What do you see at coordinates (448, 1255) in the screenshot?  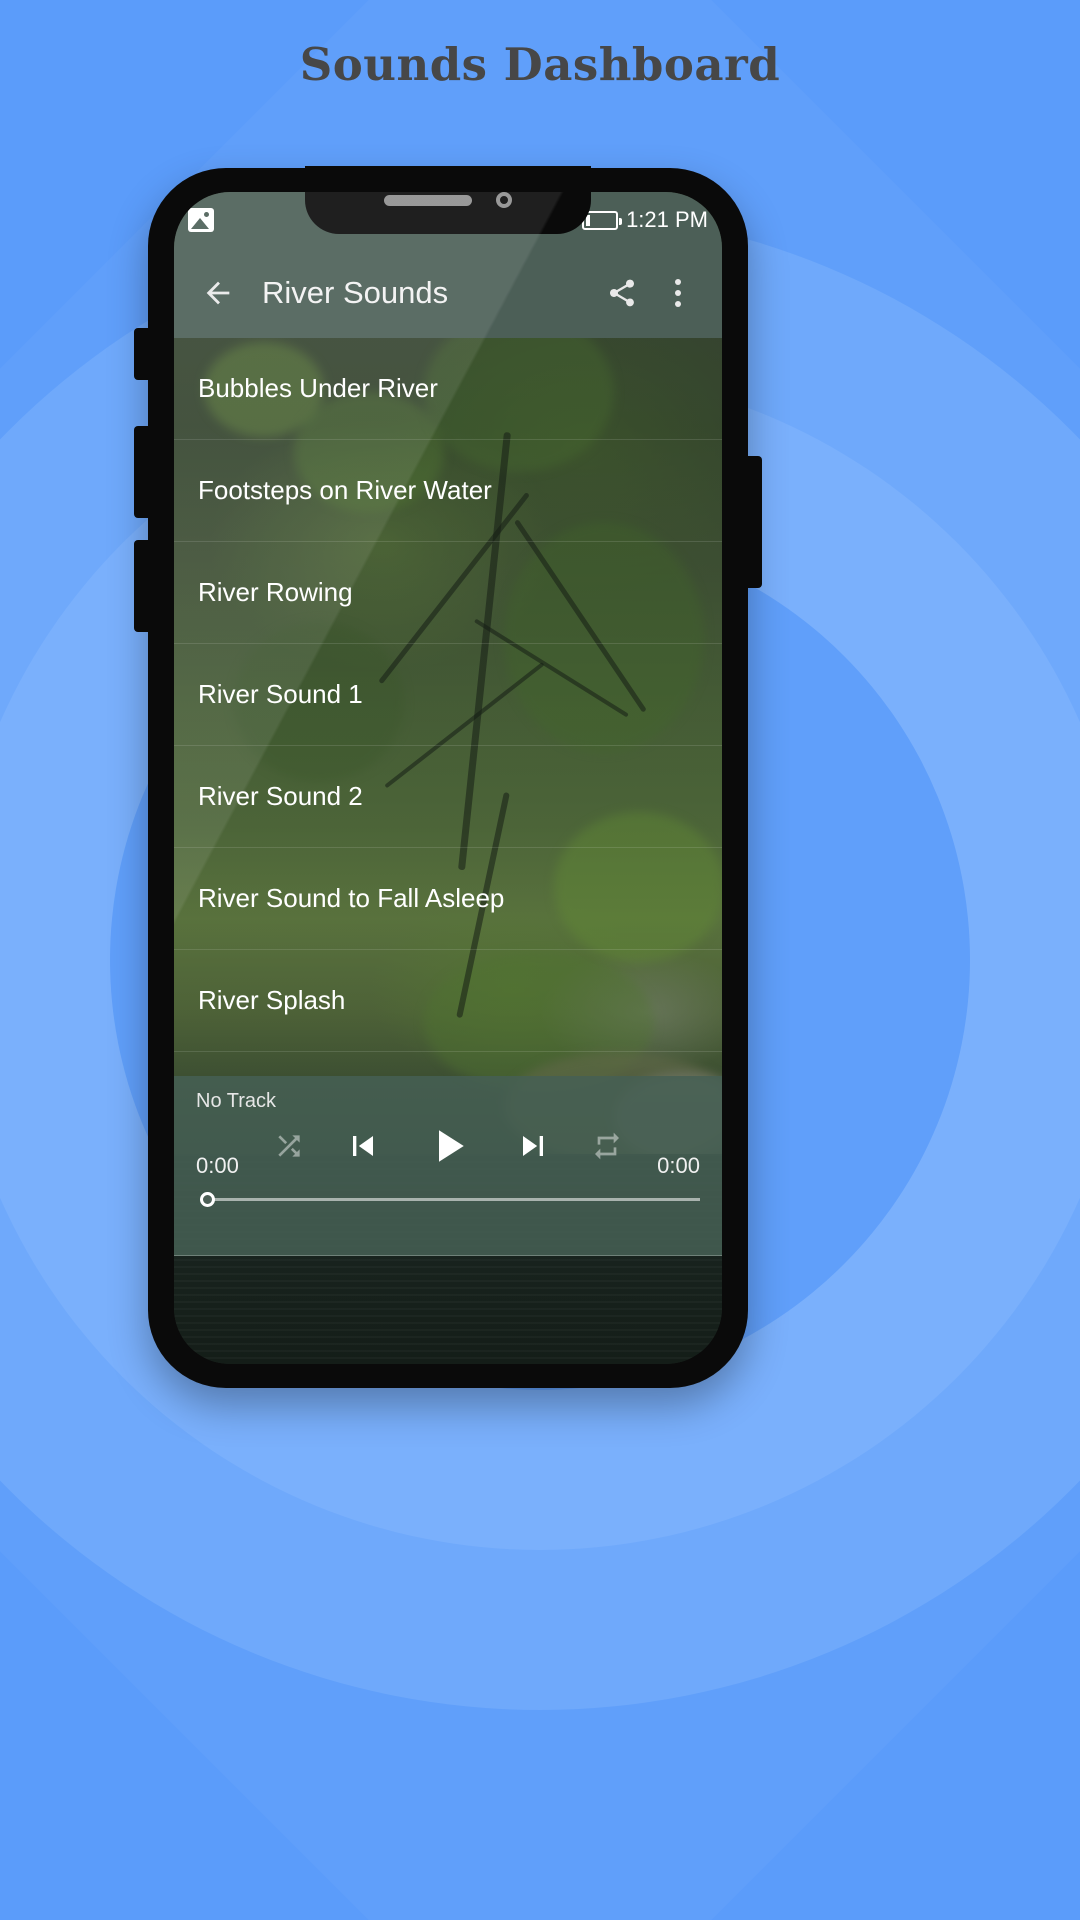 I see `player-divider` at bounding box center [448, 1255].